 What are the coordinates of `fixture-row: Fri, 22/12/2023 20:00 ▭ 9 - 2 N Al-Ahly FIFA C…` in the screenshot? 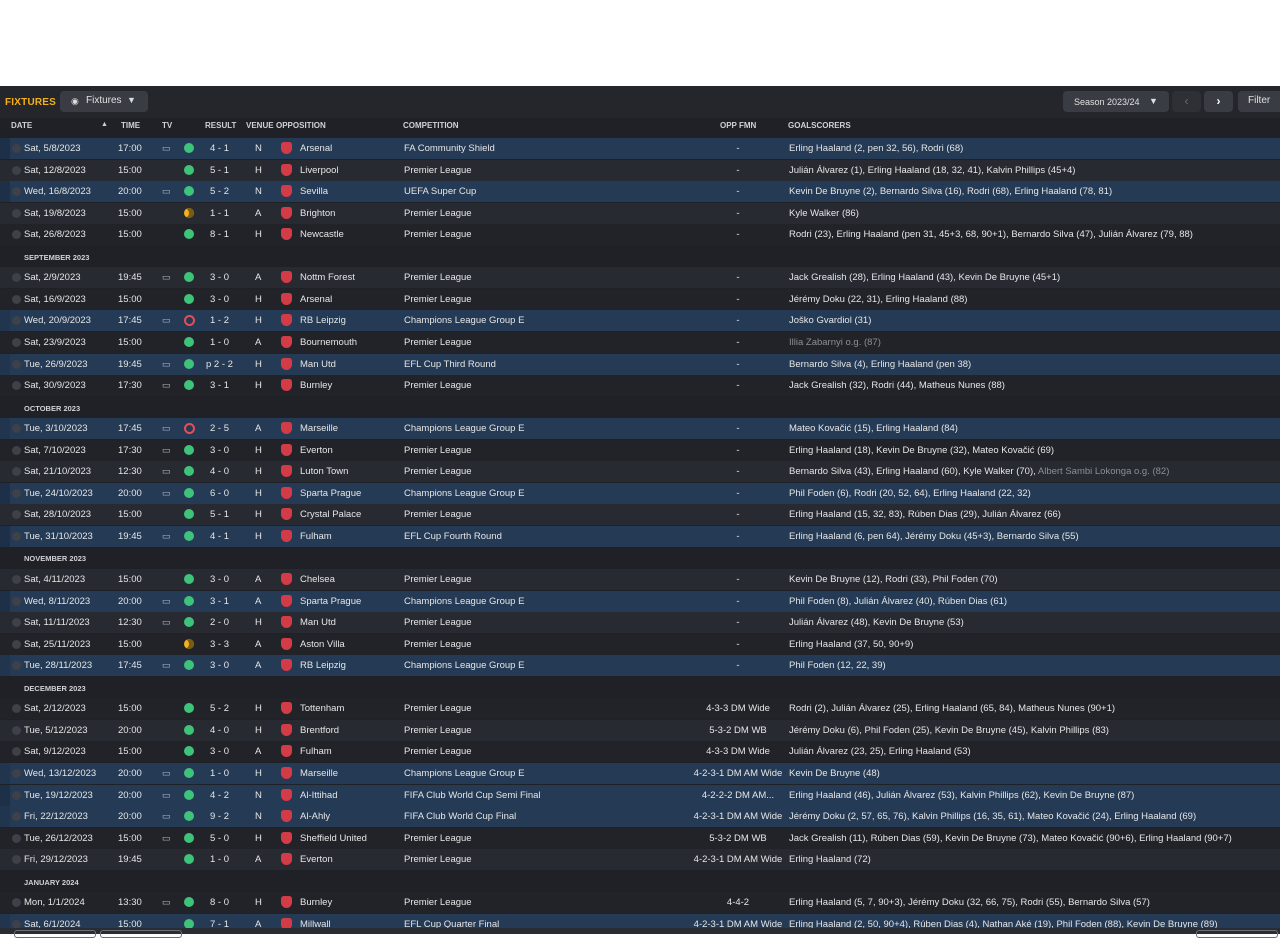 It's located at (640, 816).